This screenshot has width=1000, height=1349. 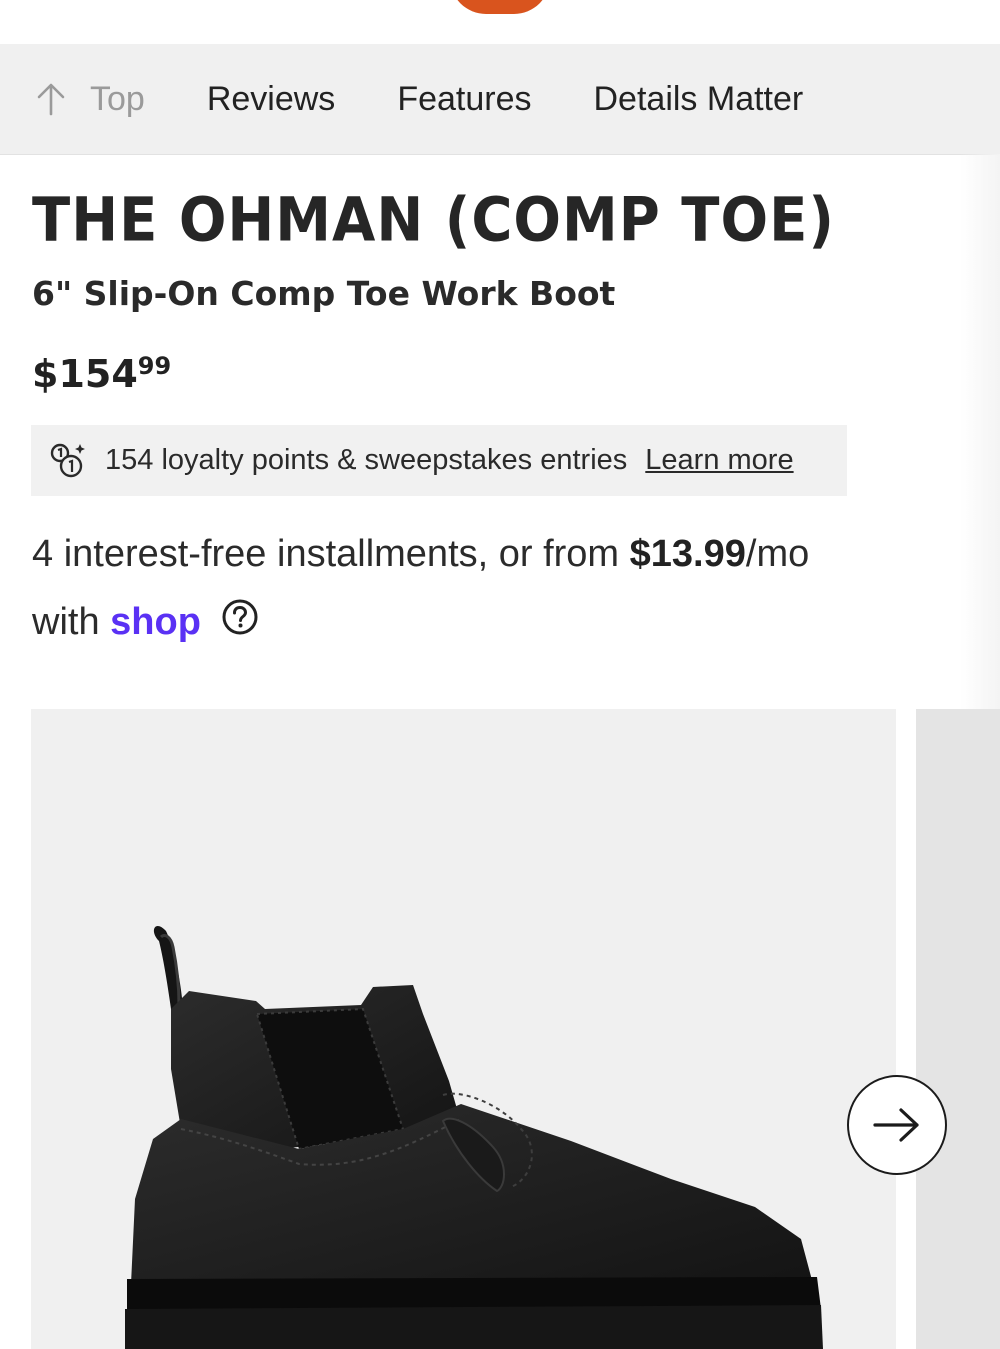 I want to click on nav-details-matter-link: Details Matter, so click(x=699, y=99).